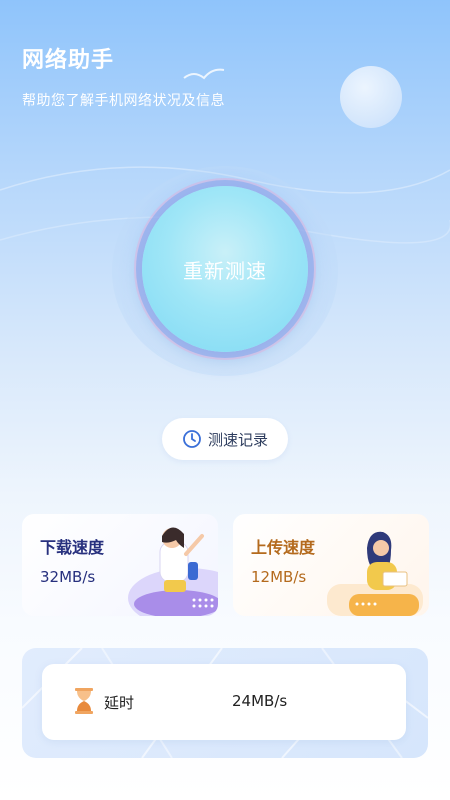  I want to click on latency-panel: 延时 24MB/s, so click(225, 703).